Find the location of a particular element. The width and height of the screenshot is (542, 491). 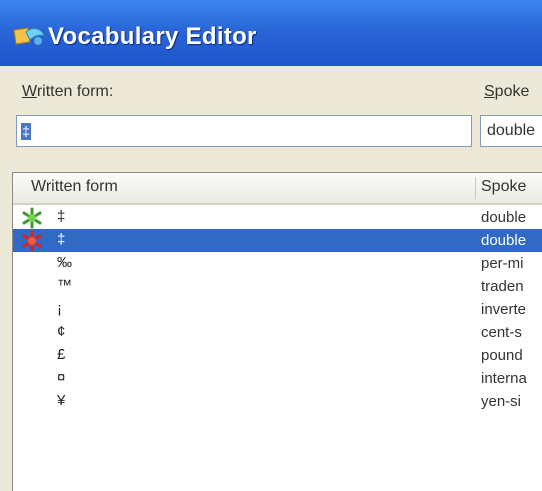

list-item: ¥ yen-si is located at coordinates (277, 401).